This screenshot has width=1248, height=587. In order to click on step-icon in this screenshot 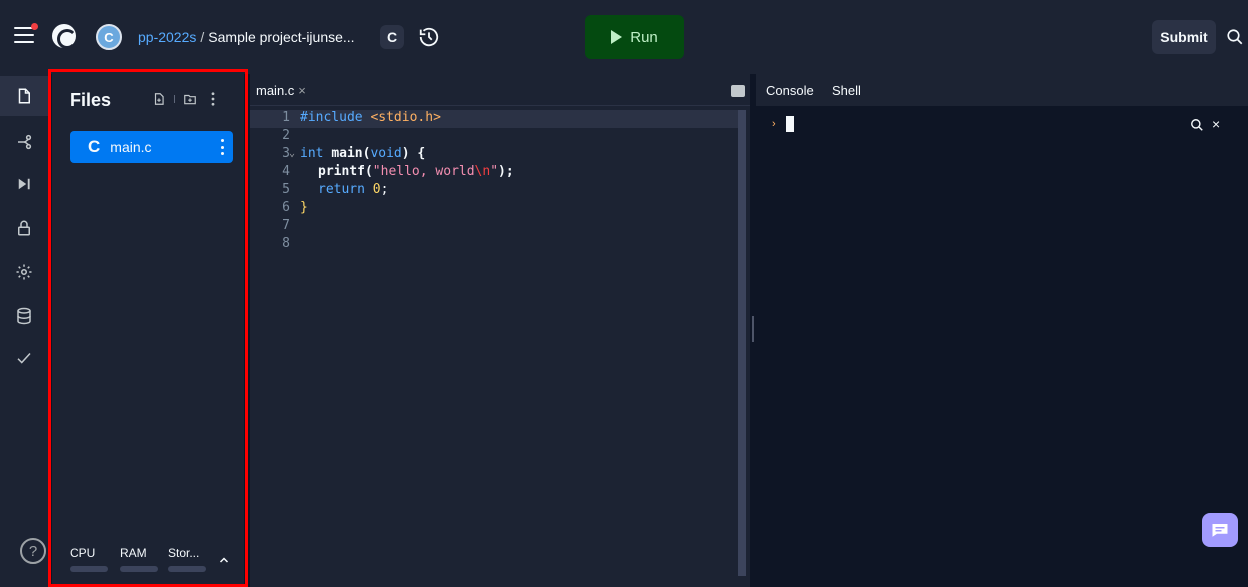, I will do `click(24, 184)`.